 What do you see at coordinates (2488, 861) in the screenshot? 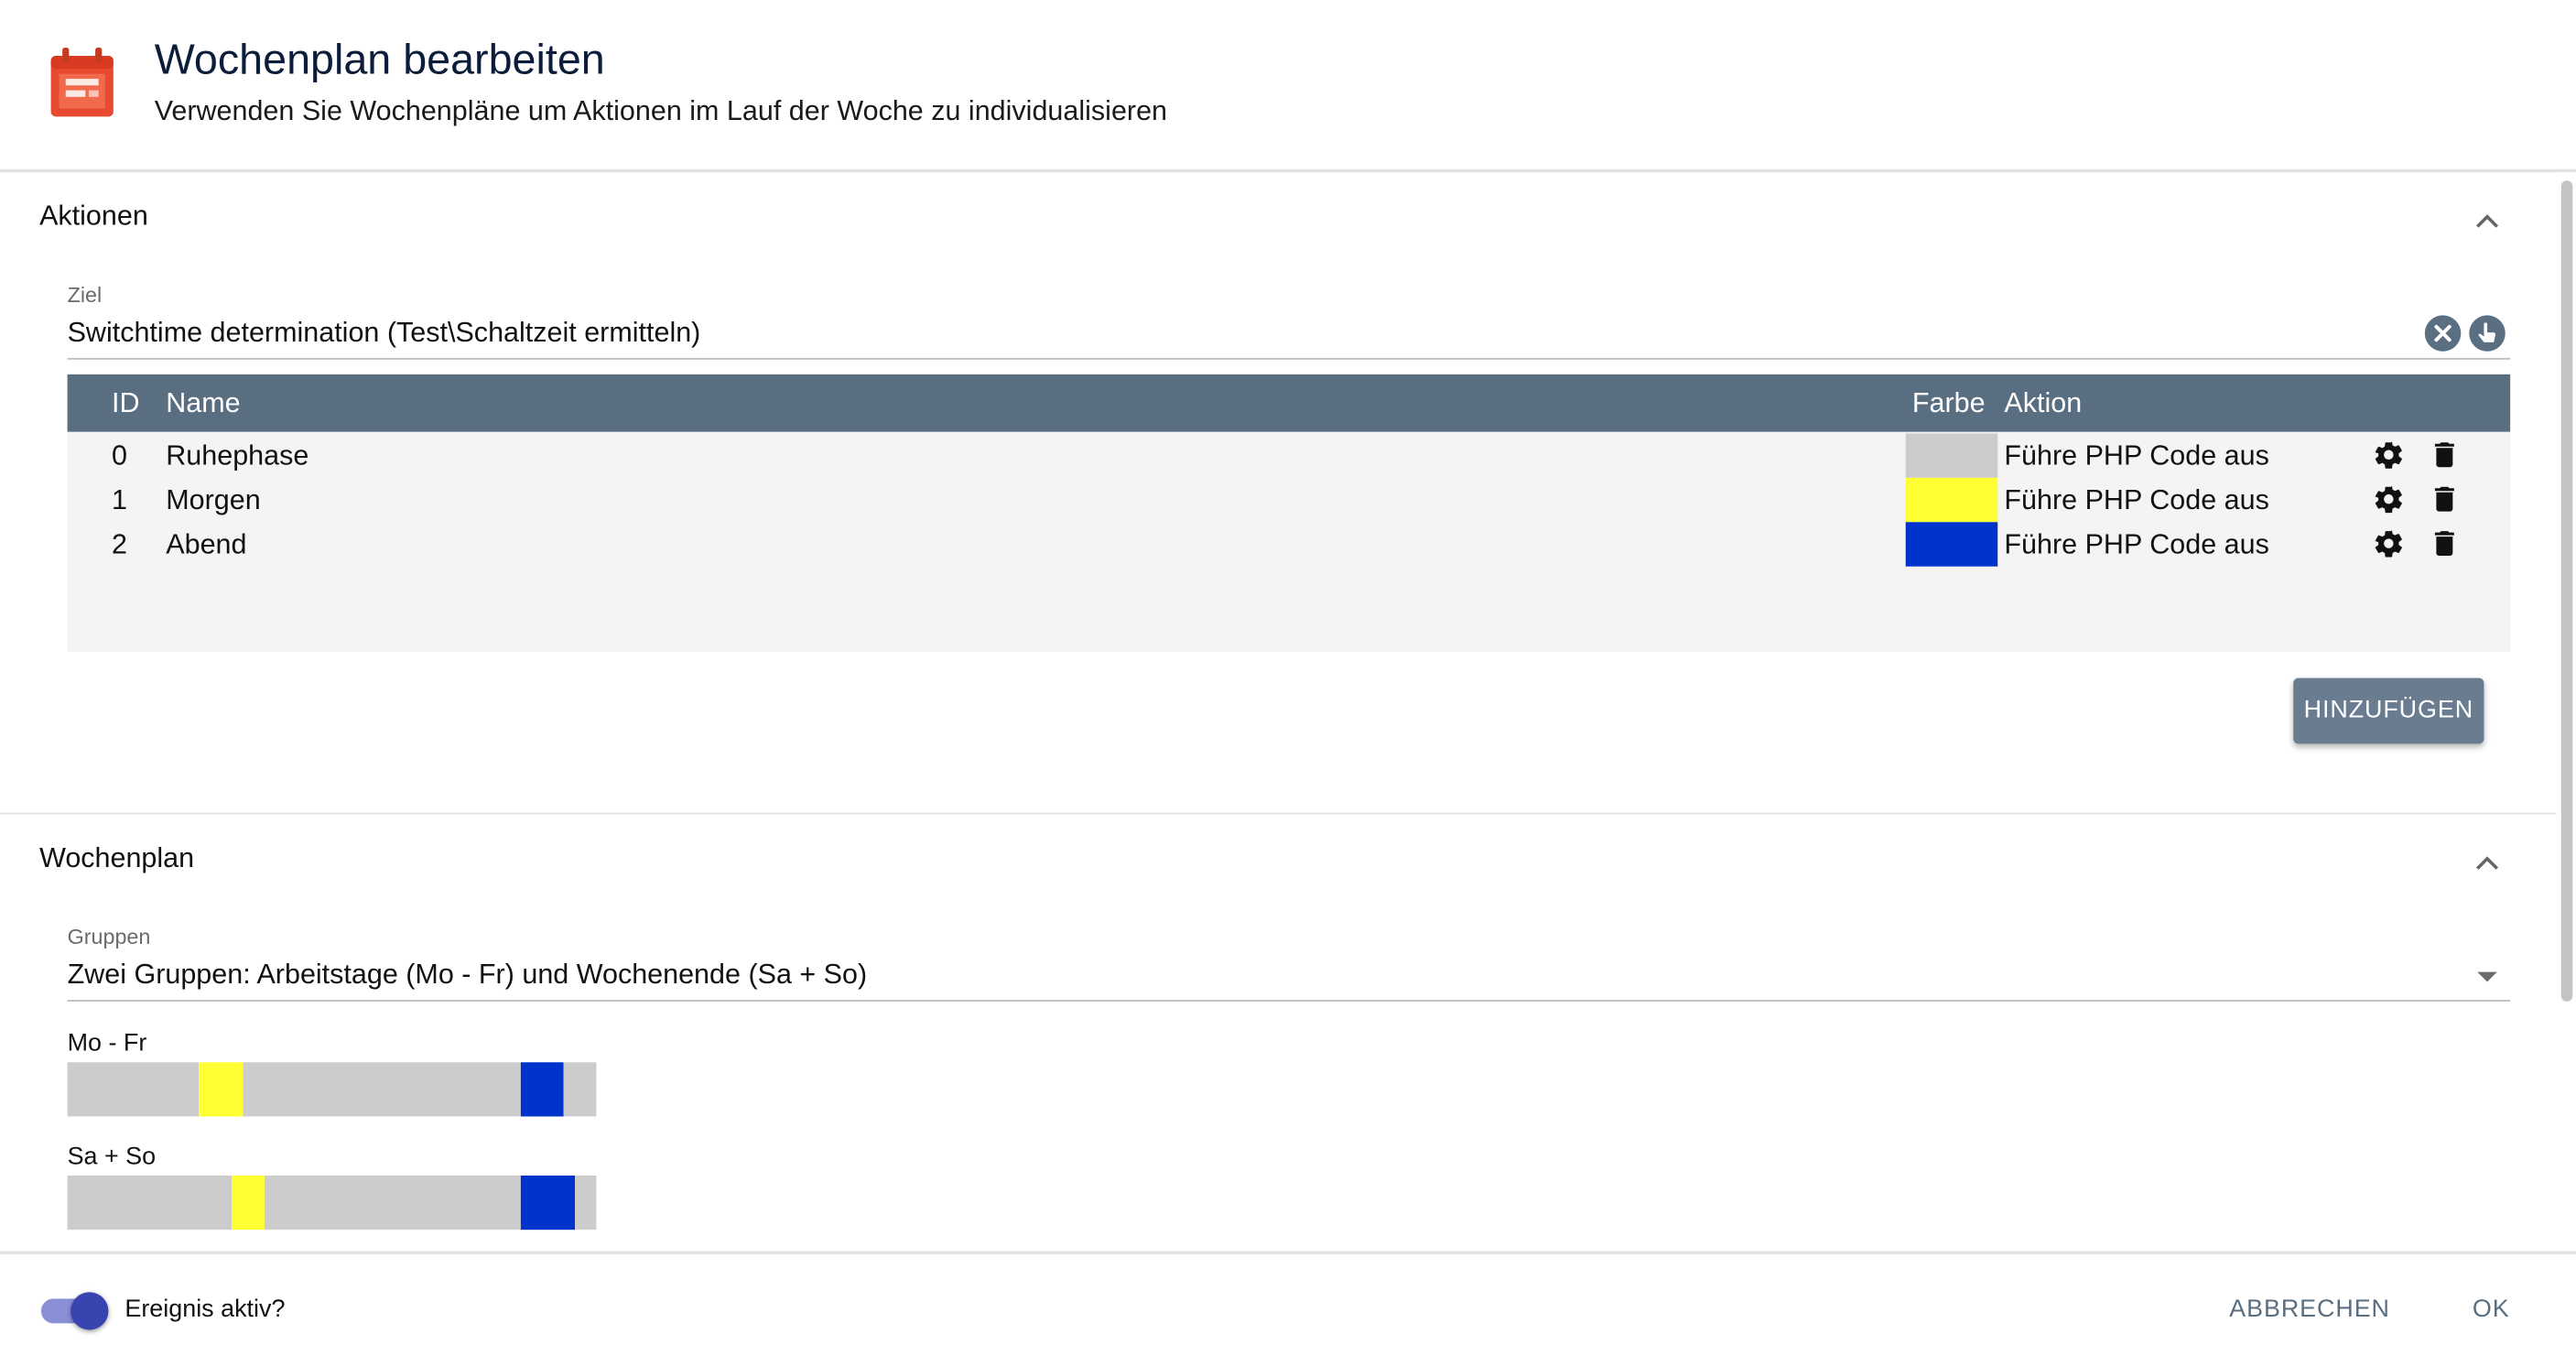
I see `collapse-schedule-chevron-icon` at bounding box center [2488, 861].